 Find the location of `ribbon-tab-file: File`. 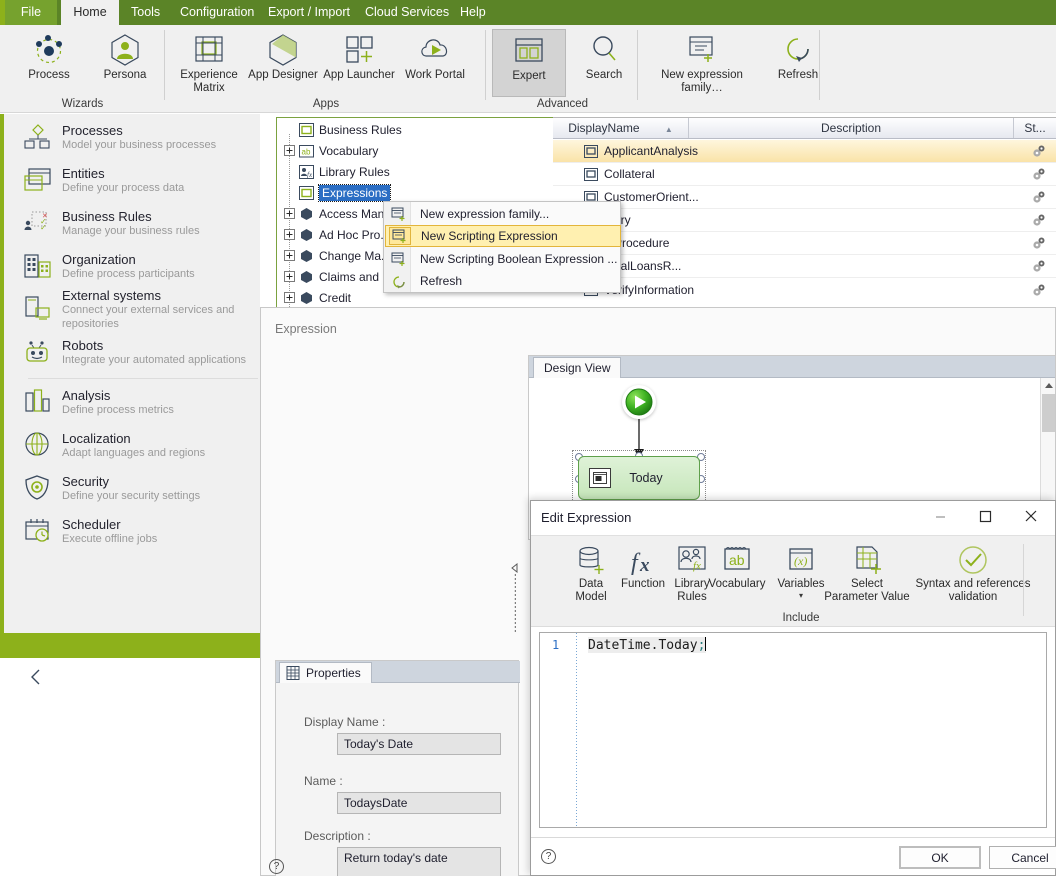

ribbon-tab-file: File is located at coordinates (31, 12).